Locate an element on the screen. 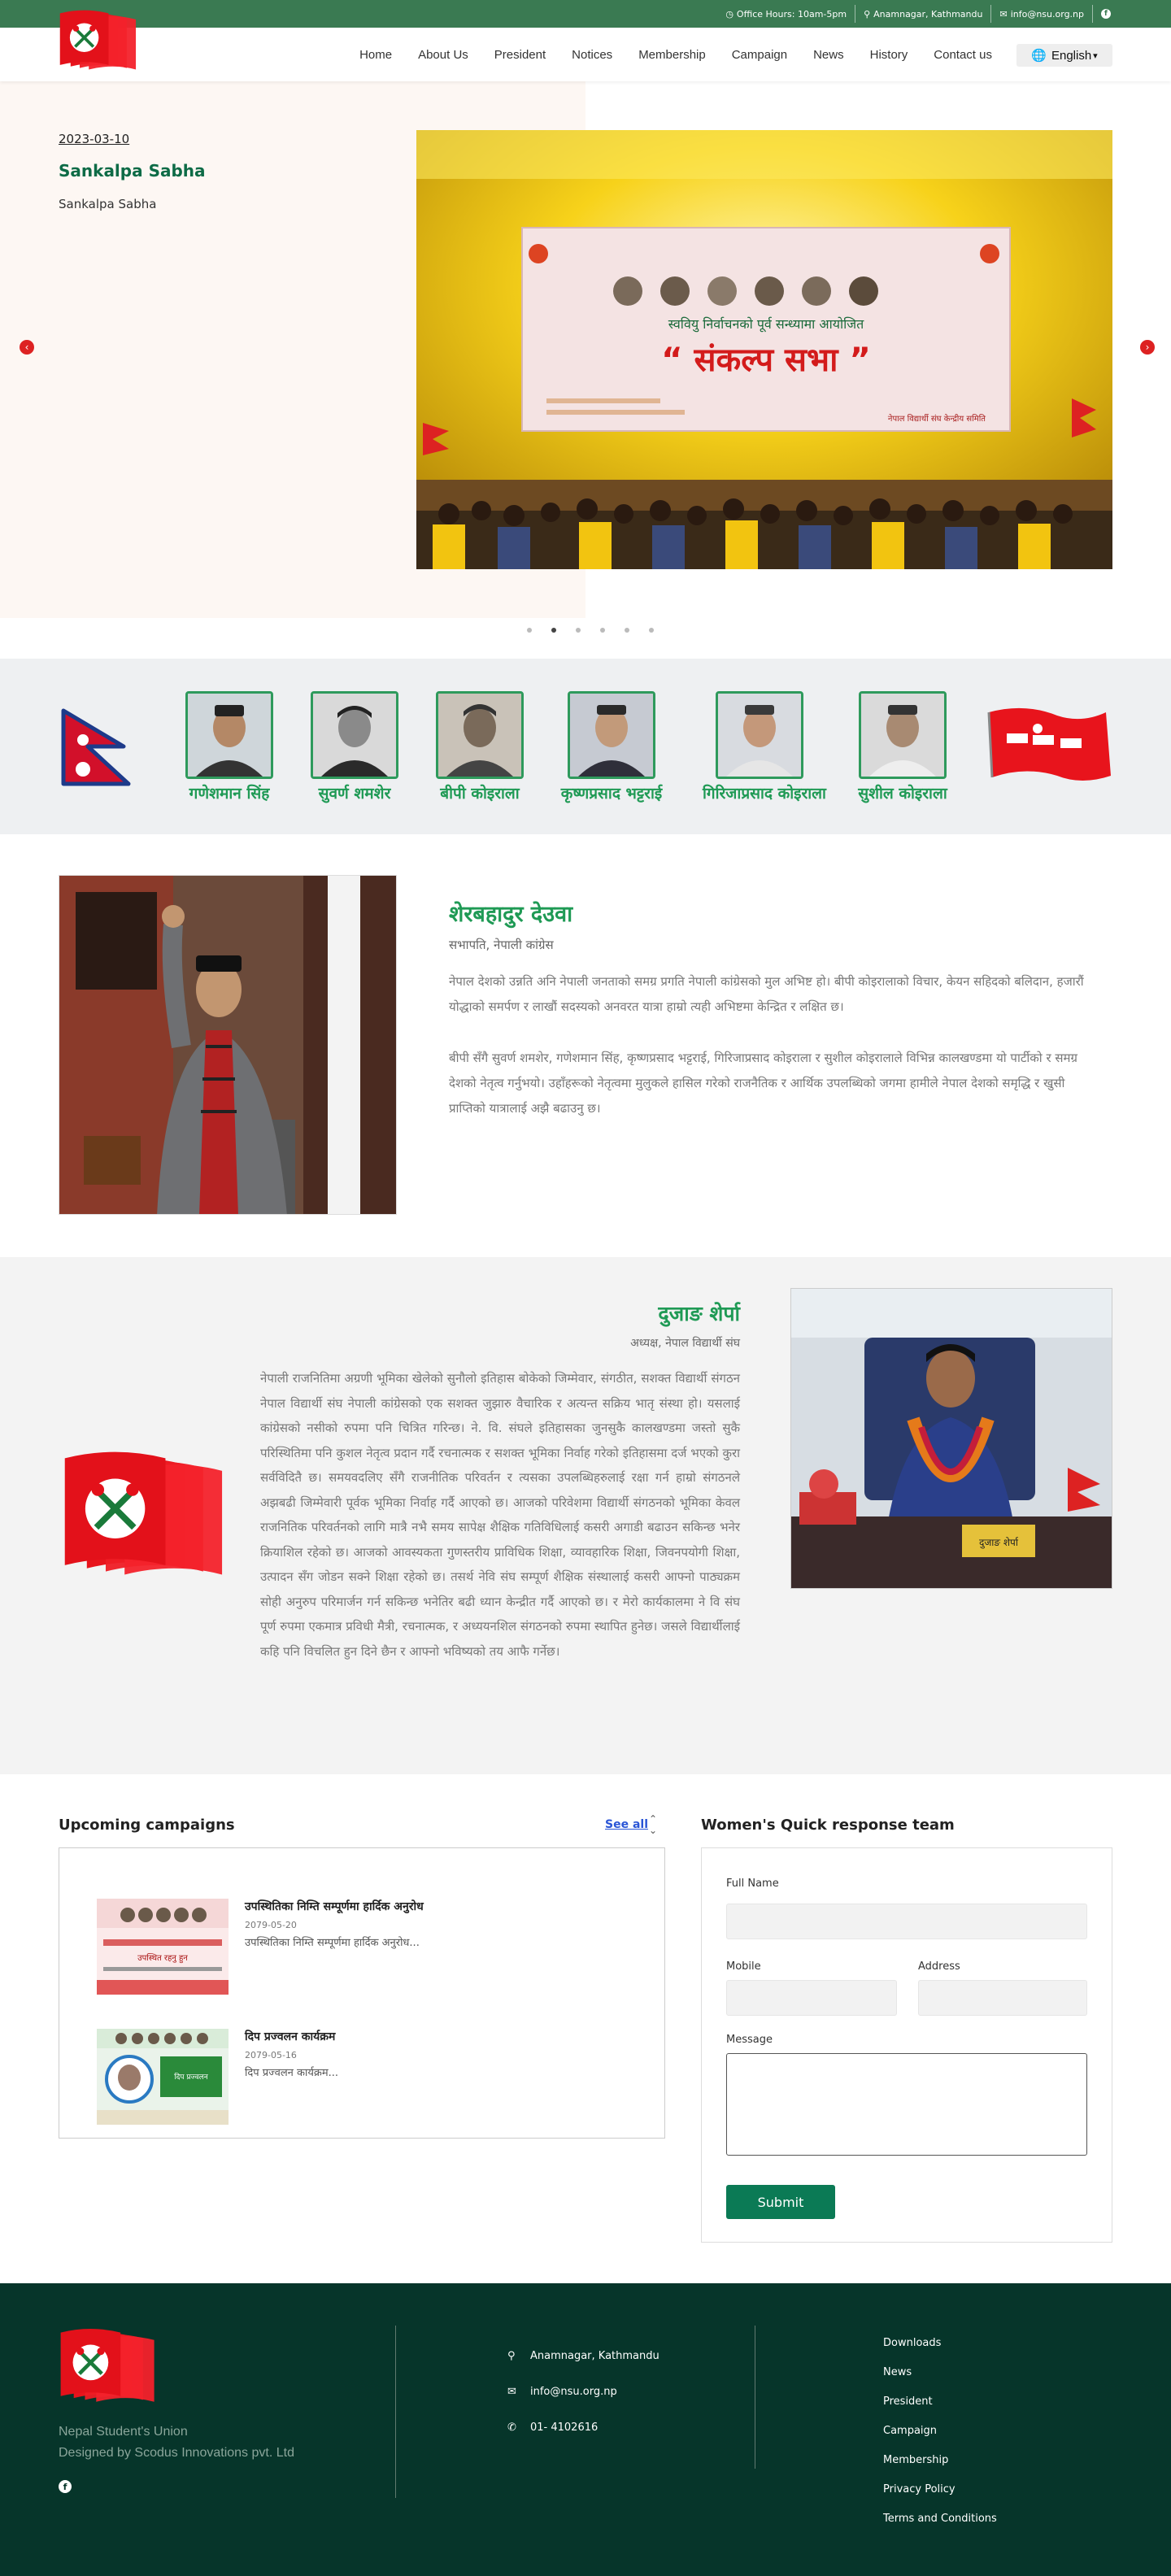  hero-subtitle: Sankalpa Sabha is located at coordinates (108, 204).